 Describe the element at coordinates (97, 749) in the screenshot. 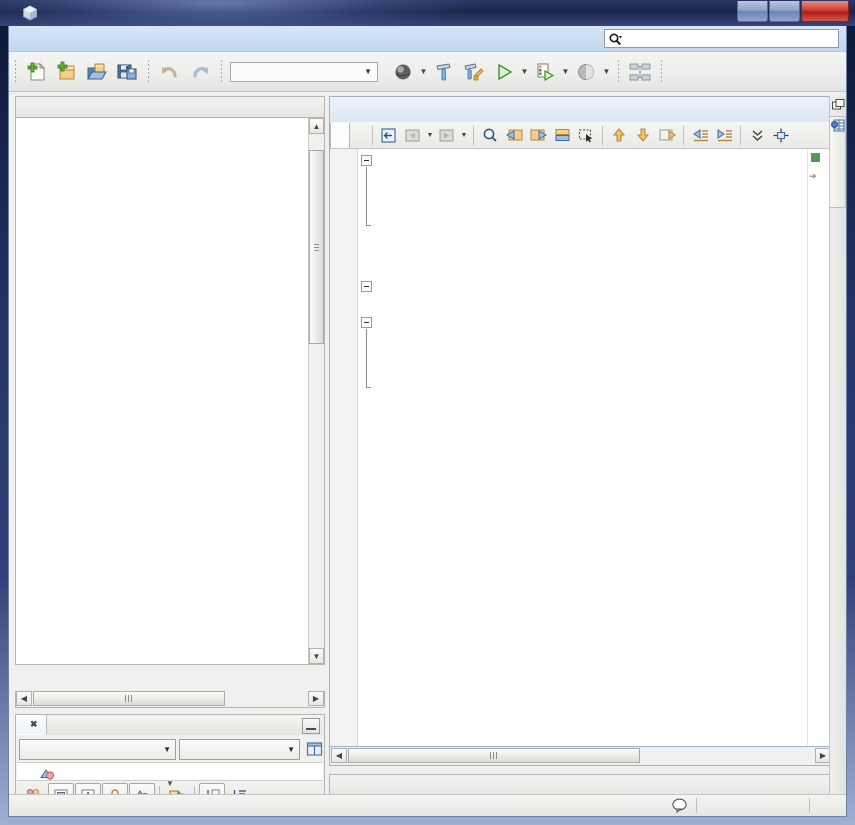

I see `navigator-view-combo: ▼` at that location.